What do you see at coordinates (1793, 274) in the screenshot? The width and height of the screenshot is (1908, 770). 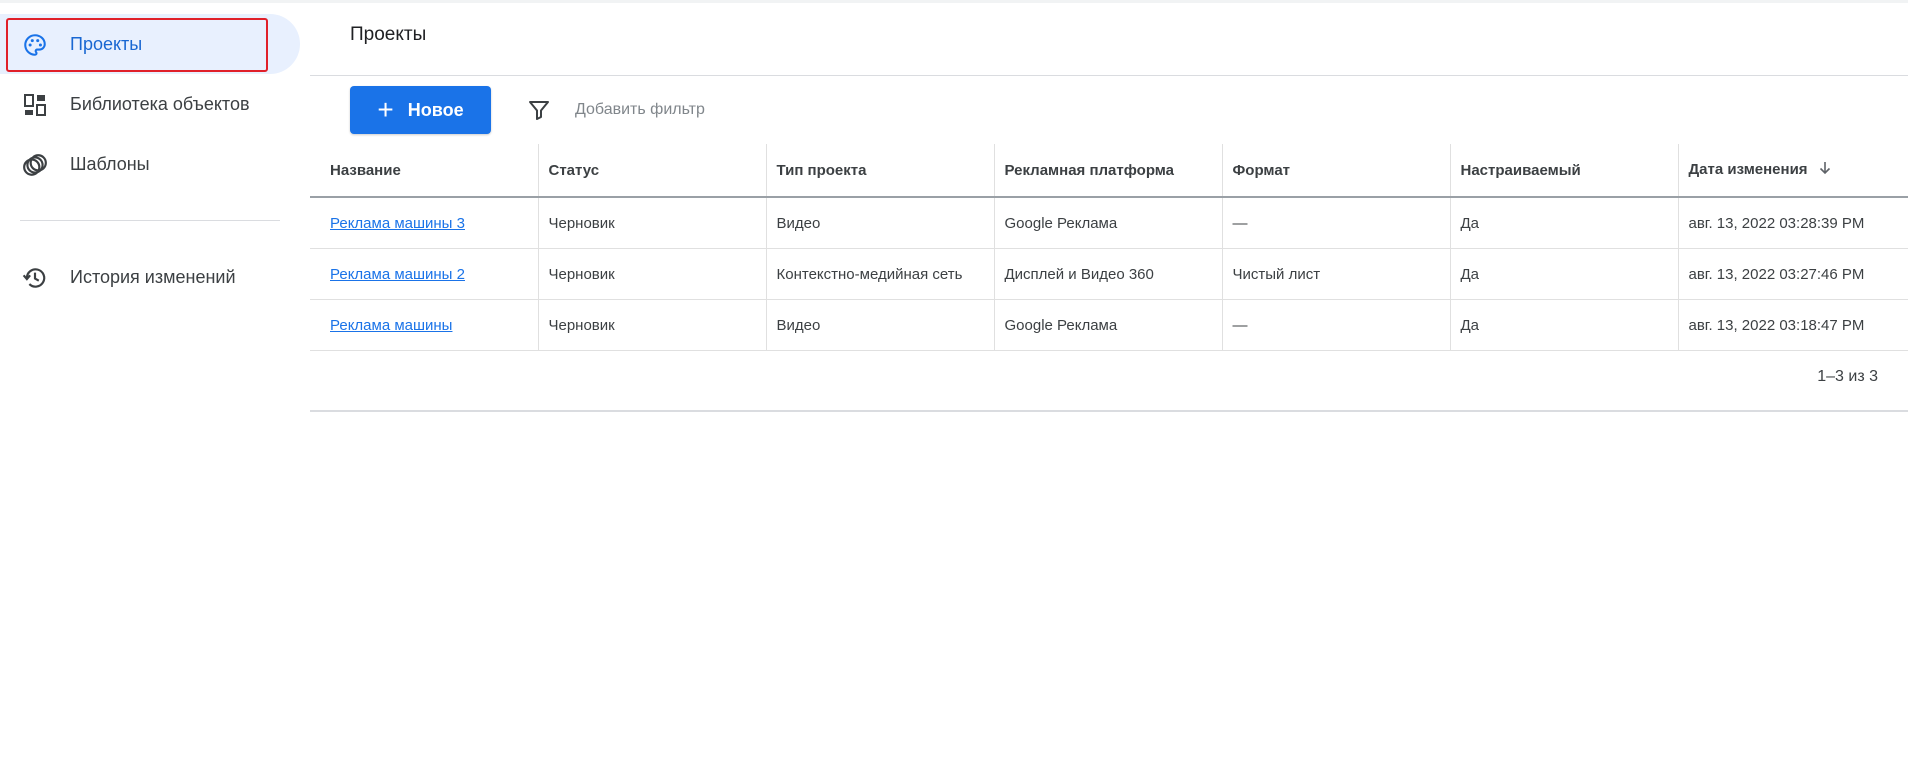 I see `cell-modified-date: авг. 13, 2022 03:27:46 PM` at bounding box center [1793, 274].